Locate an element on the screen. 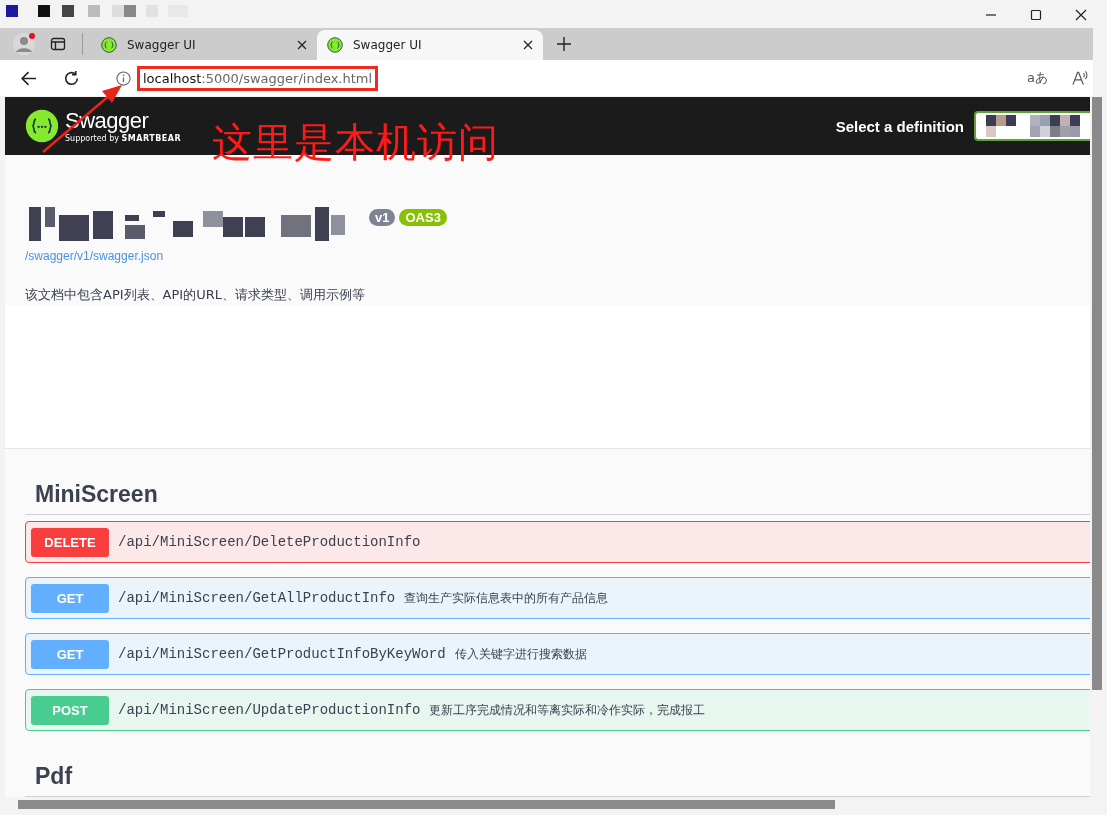 The width and height of the screenshot is (1107, 815). endpoint-path: /api/MiniScreen/GetProductInfoByKeyWord is located at coordinates (282, 654).